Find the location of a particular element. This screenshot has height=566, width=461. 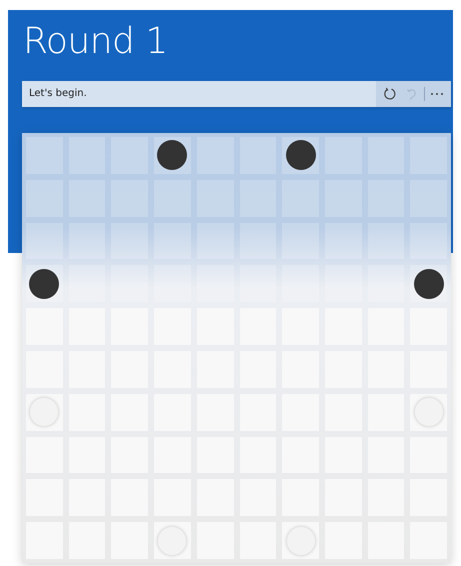

round-title: Round 1 is located at coordinates (95, 42).